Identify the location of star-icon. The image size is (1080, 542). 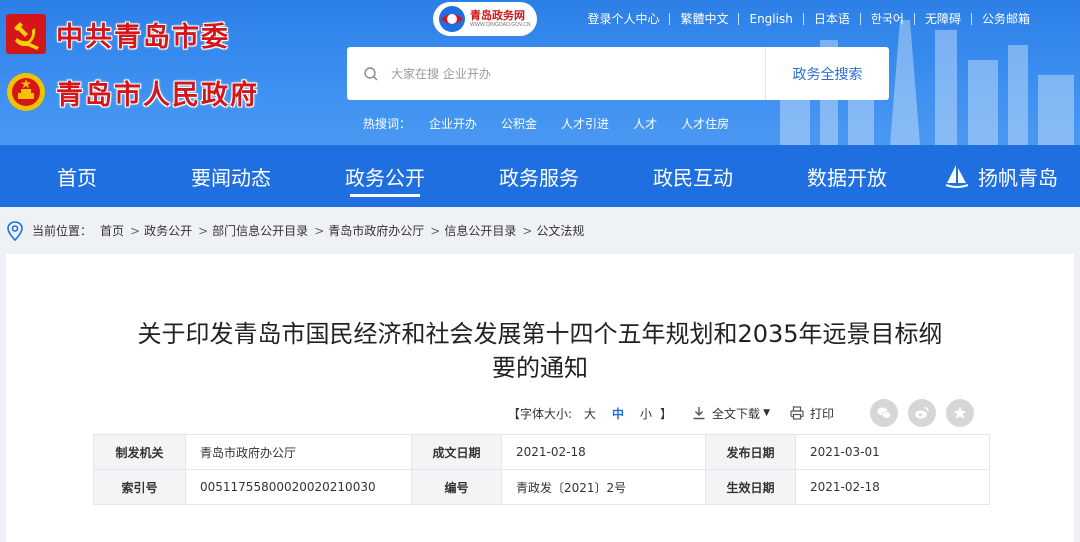
(960, 412).